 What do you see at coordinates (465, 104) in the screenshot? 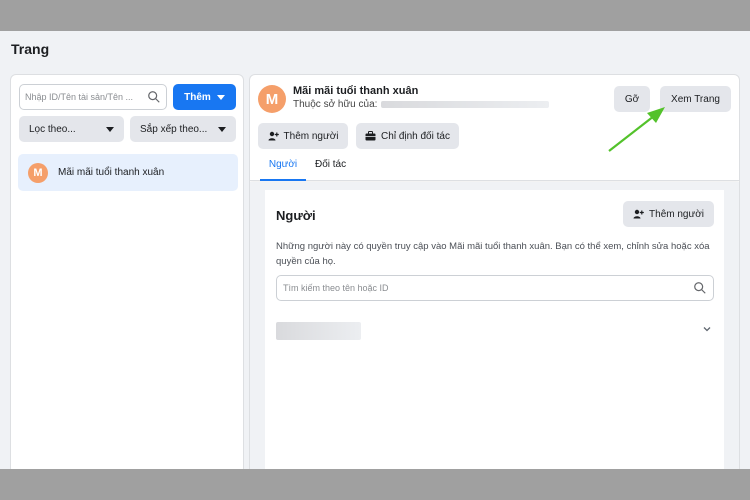
I see `redacted-owner` at bounding box center [465, 104].